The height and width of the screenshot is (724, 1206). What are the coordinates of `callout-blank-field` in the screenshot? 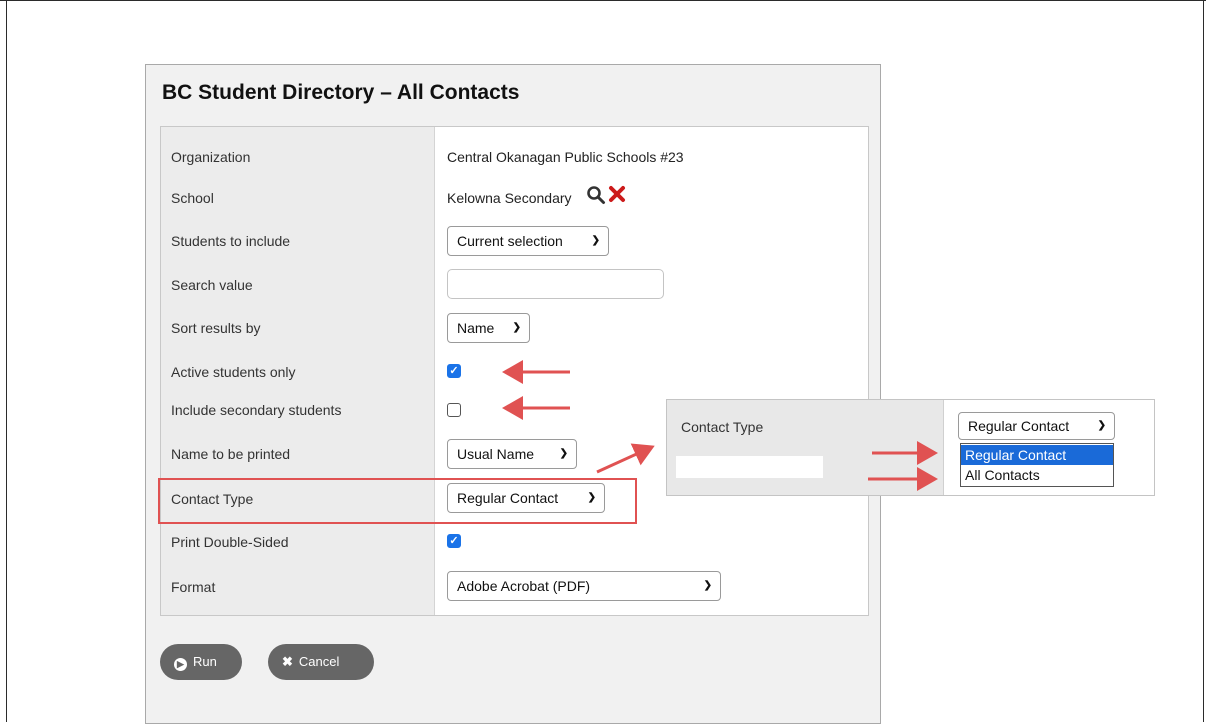 It's located at (749, 467).